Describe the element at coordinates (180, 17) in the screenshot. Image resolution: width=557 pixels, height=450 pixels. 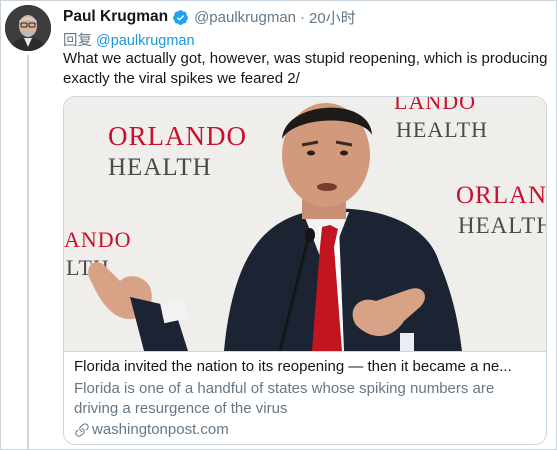
I see `verified-badge-icon` at that location.